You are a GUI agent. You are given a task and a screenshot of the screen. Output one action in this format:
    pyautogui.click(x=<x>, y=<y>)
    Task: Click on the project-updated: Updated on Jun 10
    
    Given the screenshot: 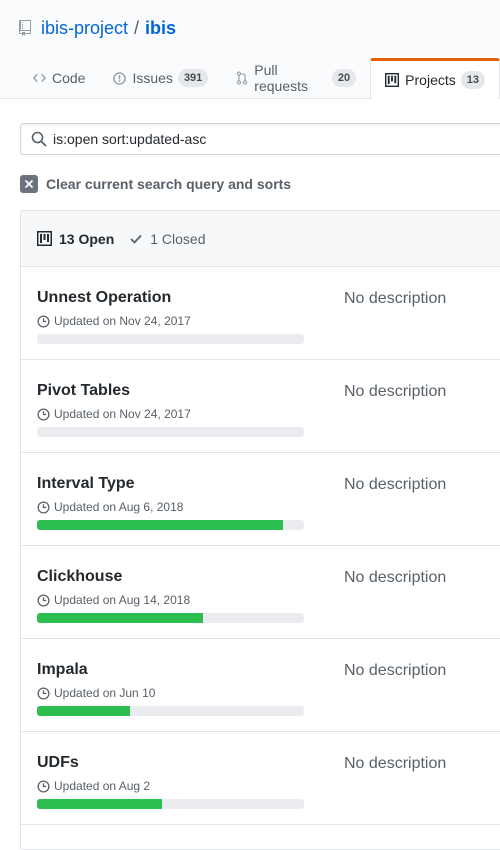 What is the action you would take?
    pyautogui.click(x=96, y=693)
    